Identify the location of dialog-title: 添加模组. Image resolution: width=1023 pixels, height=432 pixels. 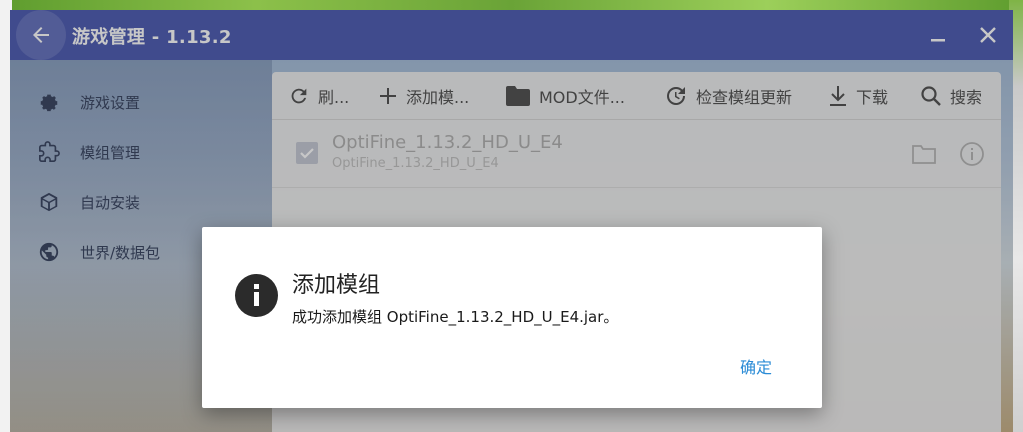
(336, 285).